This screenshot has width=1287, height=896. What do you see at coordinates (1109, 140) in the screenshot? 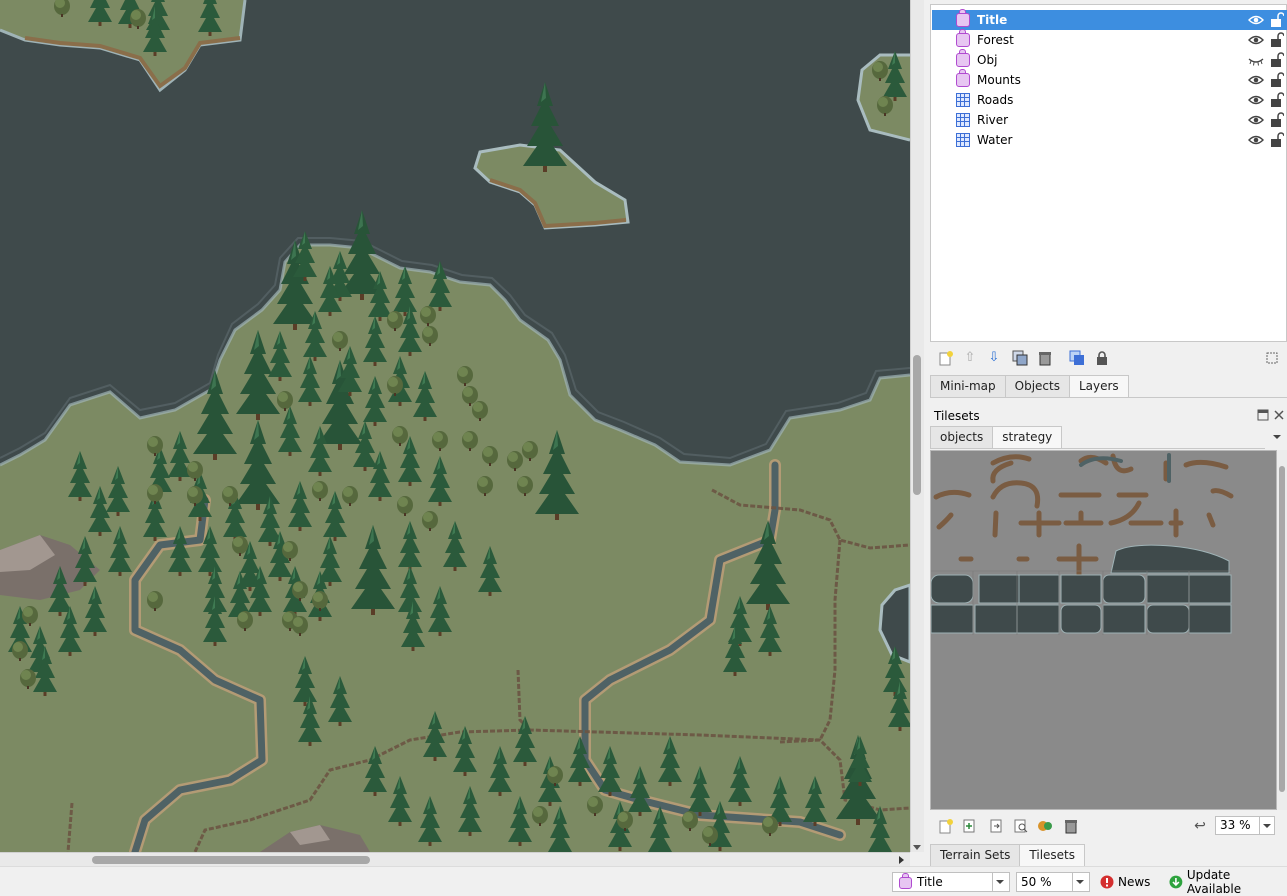
I see `layer-row-water: Water` at bounding box center [1109, 140].